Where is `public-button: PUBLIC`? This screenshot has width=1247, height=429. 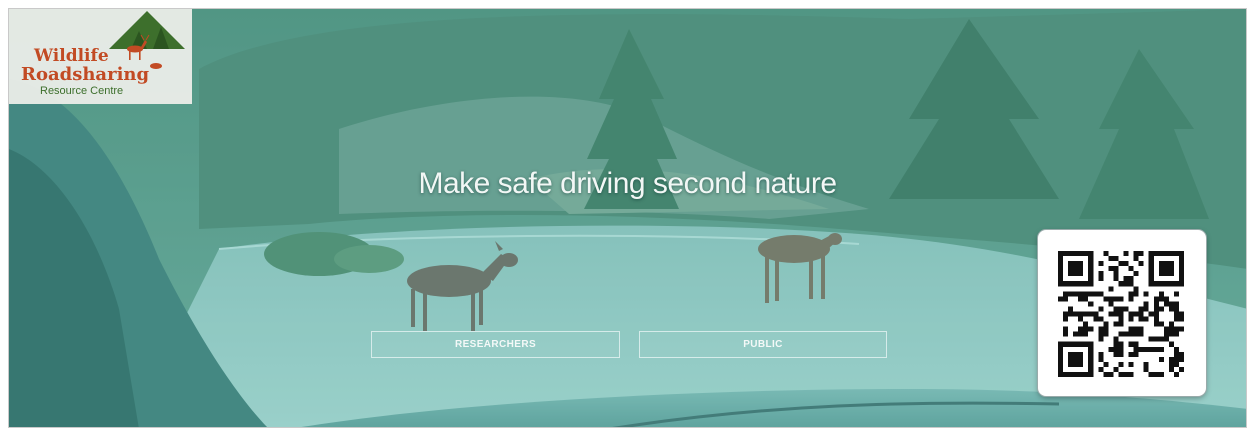 public-button: PUBLIC is located at coordinates (763, 344).